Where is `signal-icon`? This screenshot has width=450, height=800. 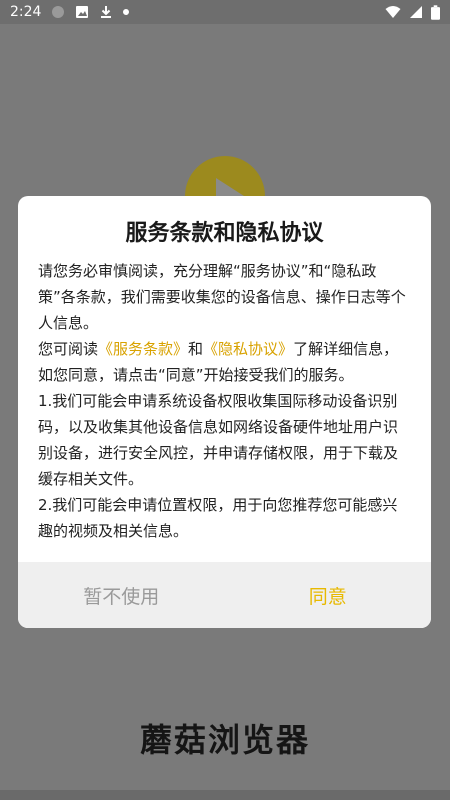 signal-icon is located at coordinates (416, 12).